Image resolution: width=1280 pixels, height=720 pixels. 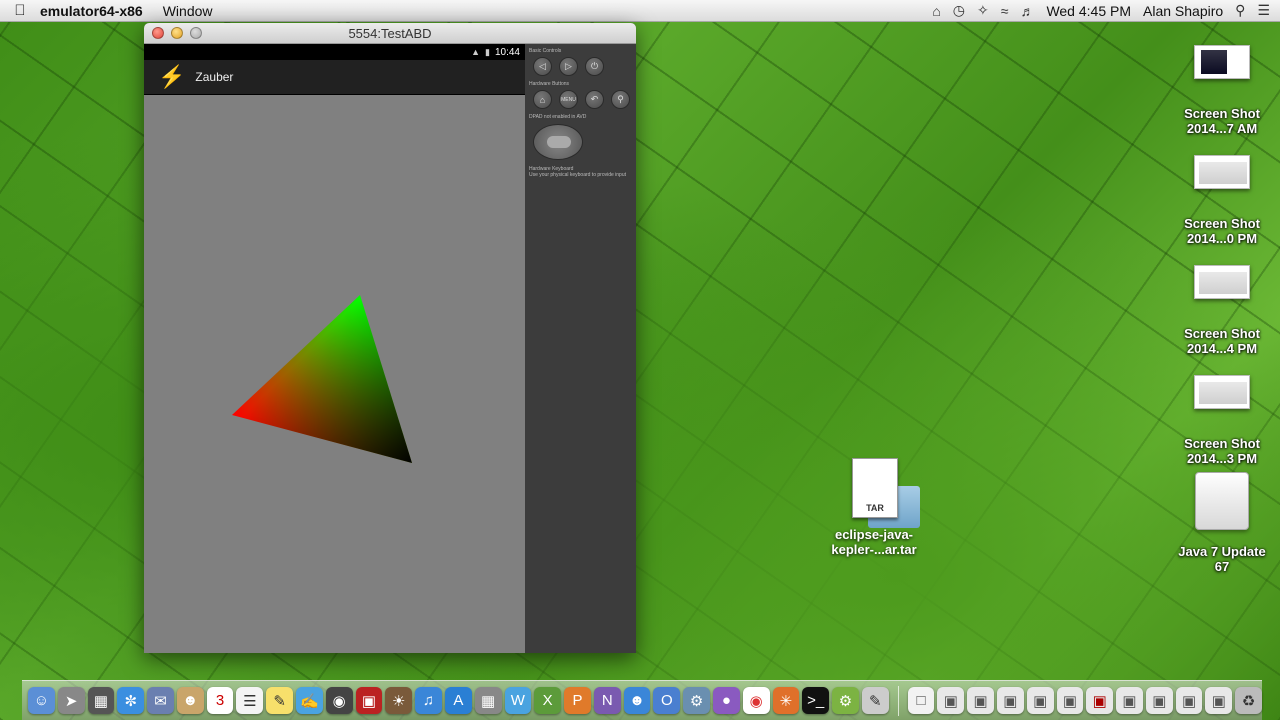 What do you see at coordinates (542, 99) in the screenshot?
I see `home-button: ⌂` at bounding box center [542, 99].